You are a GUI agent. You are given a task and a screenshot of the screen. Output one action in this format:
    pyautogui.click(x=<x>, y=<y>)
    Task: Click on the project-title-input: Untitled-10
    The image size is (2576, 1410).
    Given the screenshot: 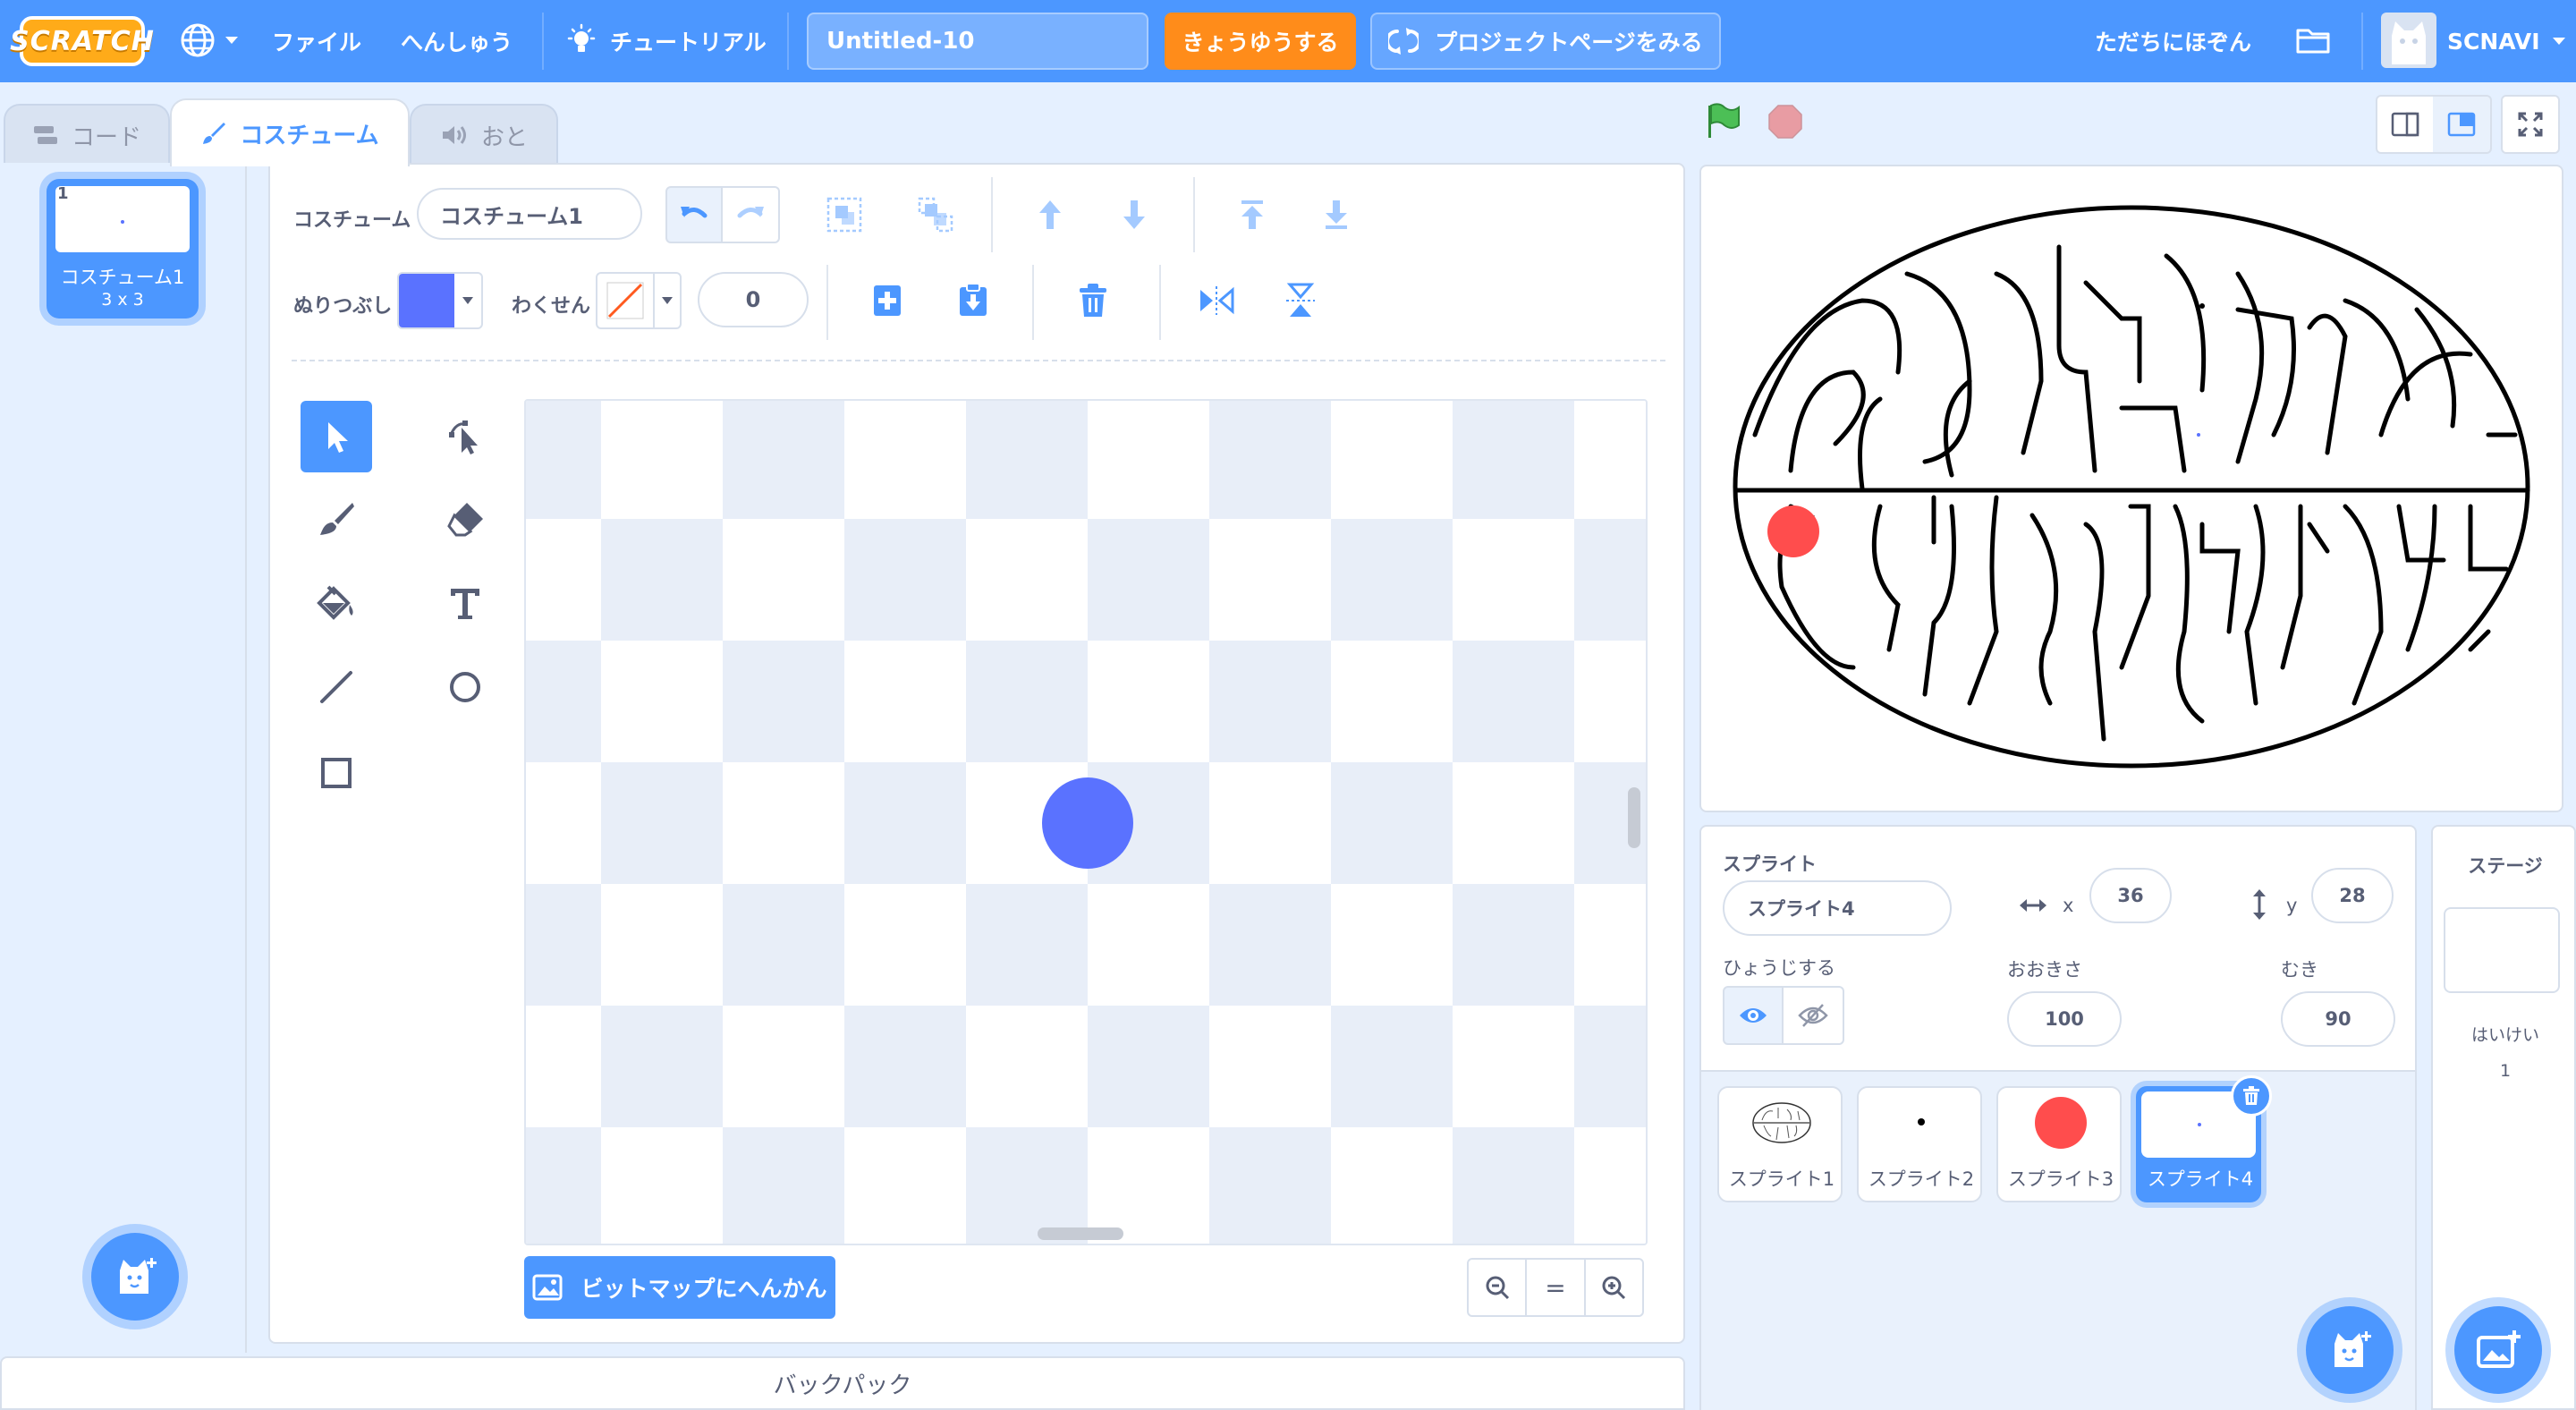 What is the action you would take?
    pyautogui.click(x=977, y=42)
    